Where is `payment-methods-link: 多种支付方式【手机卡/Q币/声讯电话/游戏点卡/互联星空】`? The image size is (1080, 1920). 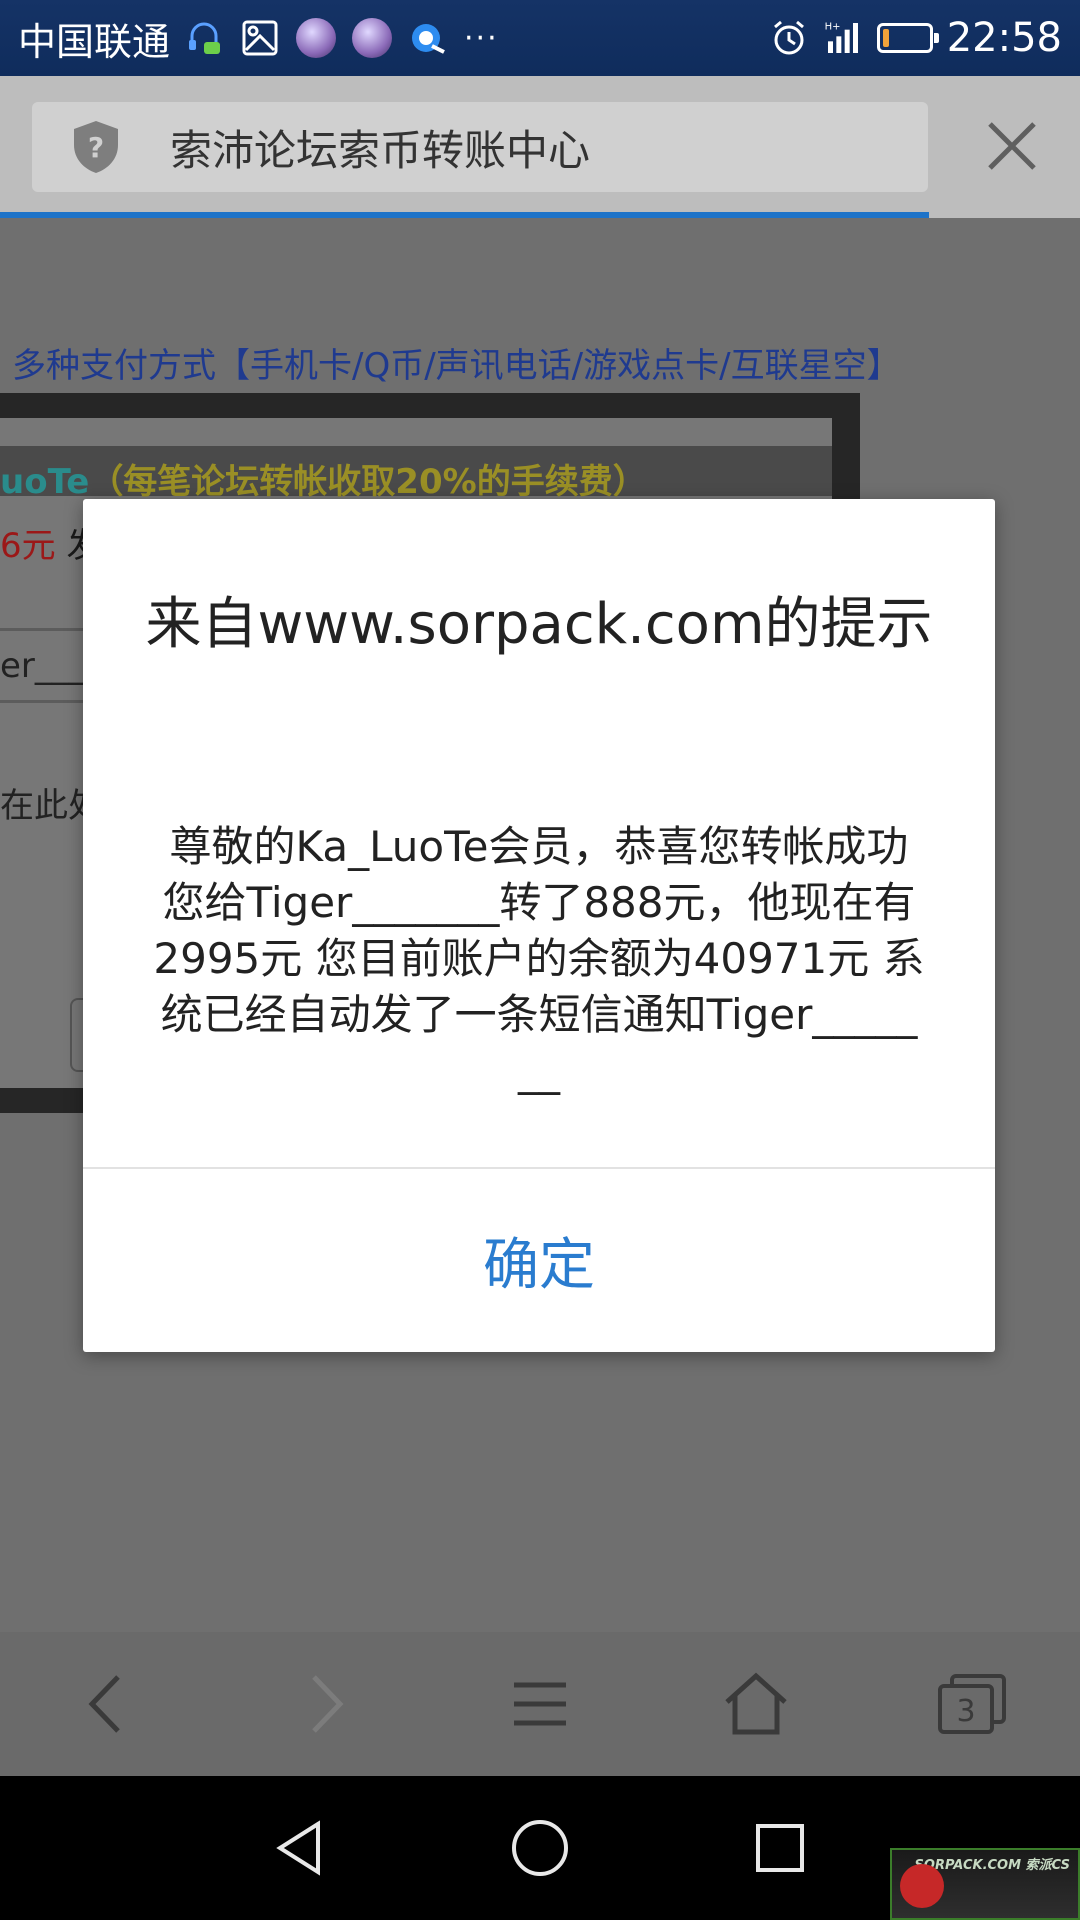
payment-methods-link: 多种支付方式【手机卡/Q币/声讯电话/游戏点卡/互联星空】 is located at coordinates (456, 362).